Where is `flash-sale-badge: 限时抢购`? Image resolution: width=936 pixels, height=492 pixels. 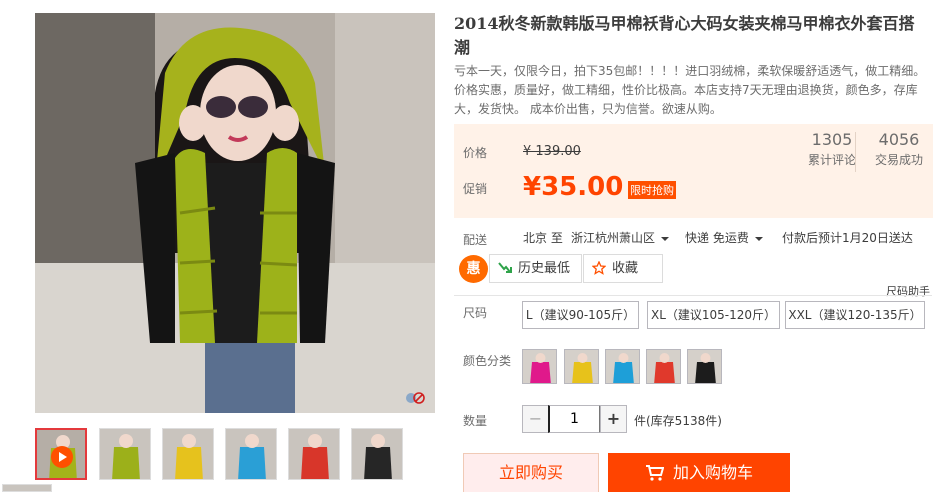 flash-sale-badge: 限时抢购 is located at coordinates (652, 190).